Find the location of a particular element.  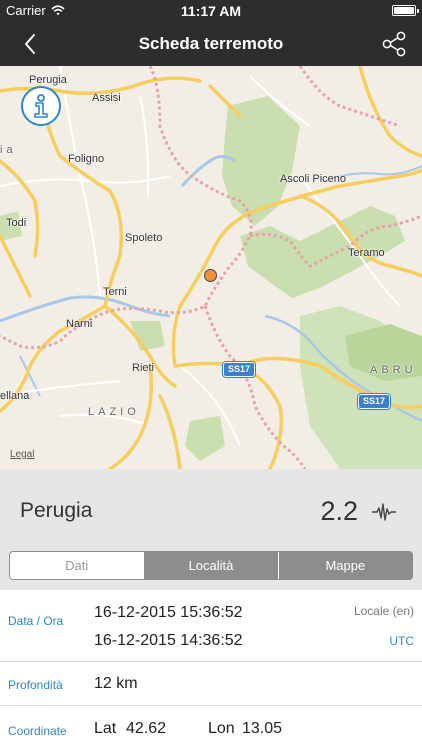

map-label-ascoli-piceno: Ascoli Piceno is located at coordinates (313, 179).